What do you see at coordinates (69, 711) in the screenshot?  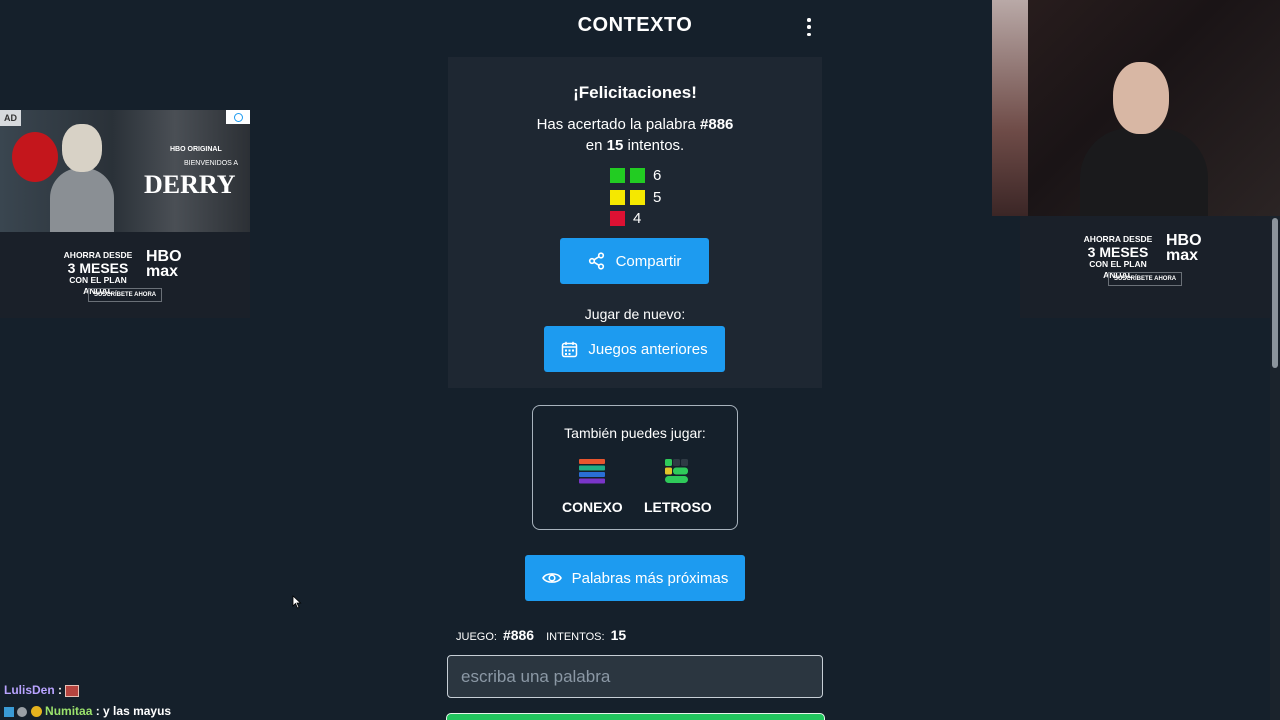 I see `chat-username: Numitaa` at bounding box center [69, 711].